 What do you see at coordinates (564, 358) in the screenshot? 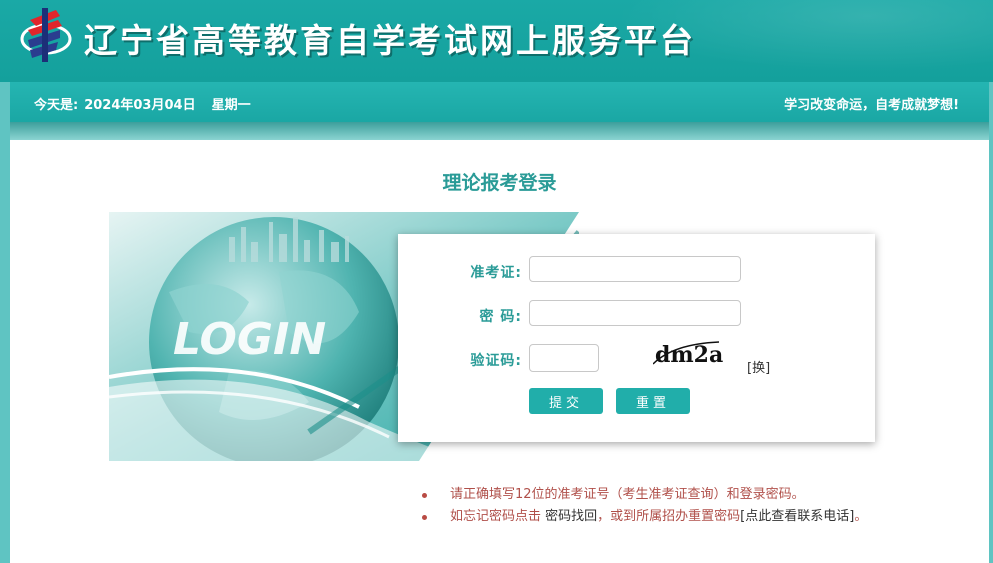
I see `captcha-input` at bounding box center [564, 358].